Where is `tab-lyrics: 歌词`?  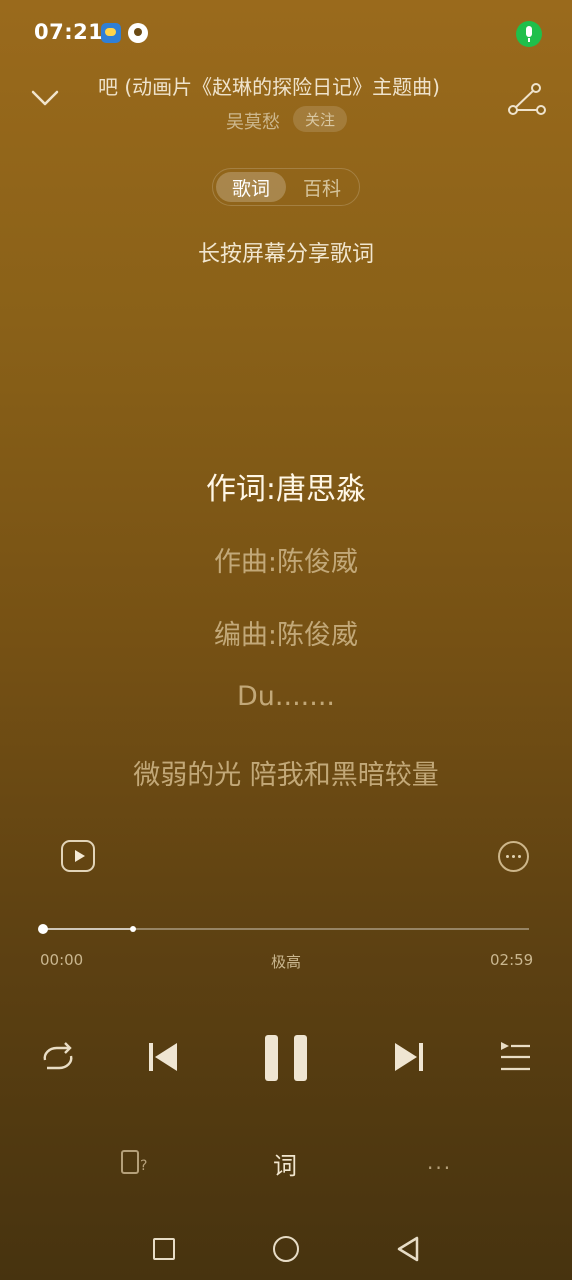
tab-lyrics: 歌词 is located at coordinates (251, 187).